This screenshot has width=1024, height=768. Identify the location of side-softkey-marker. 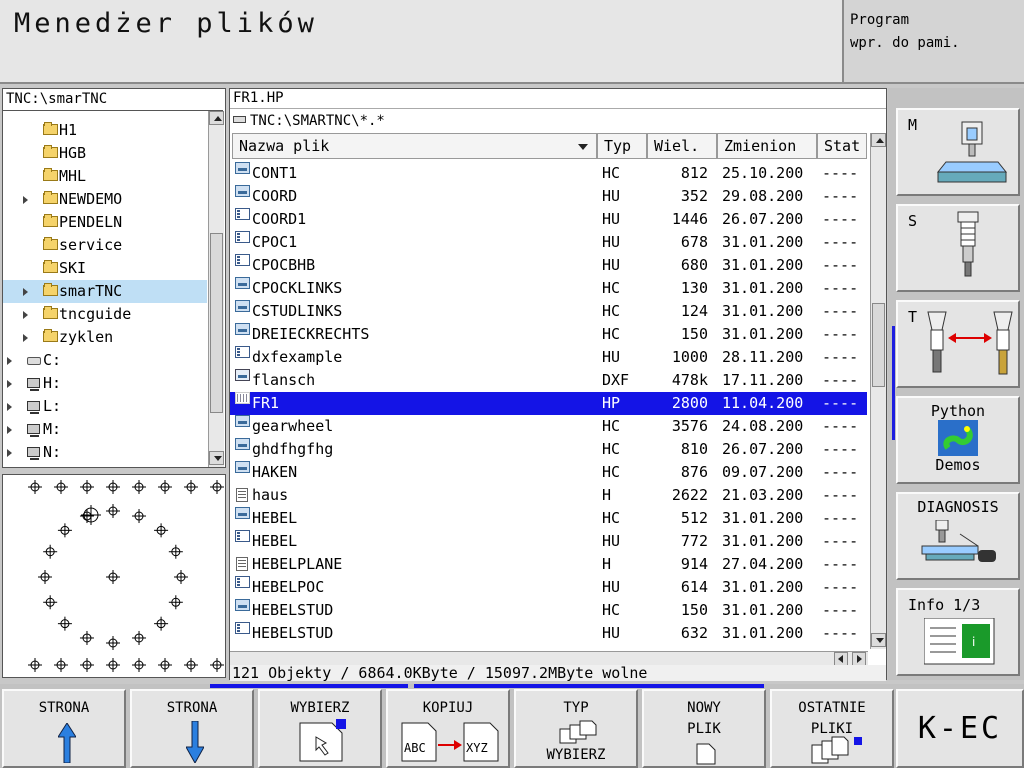
(893, 383).